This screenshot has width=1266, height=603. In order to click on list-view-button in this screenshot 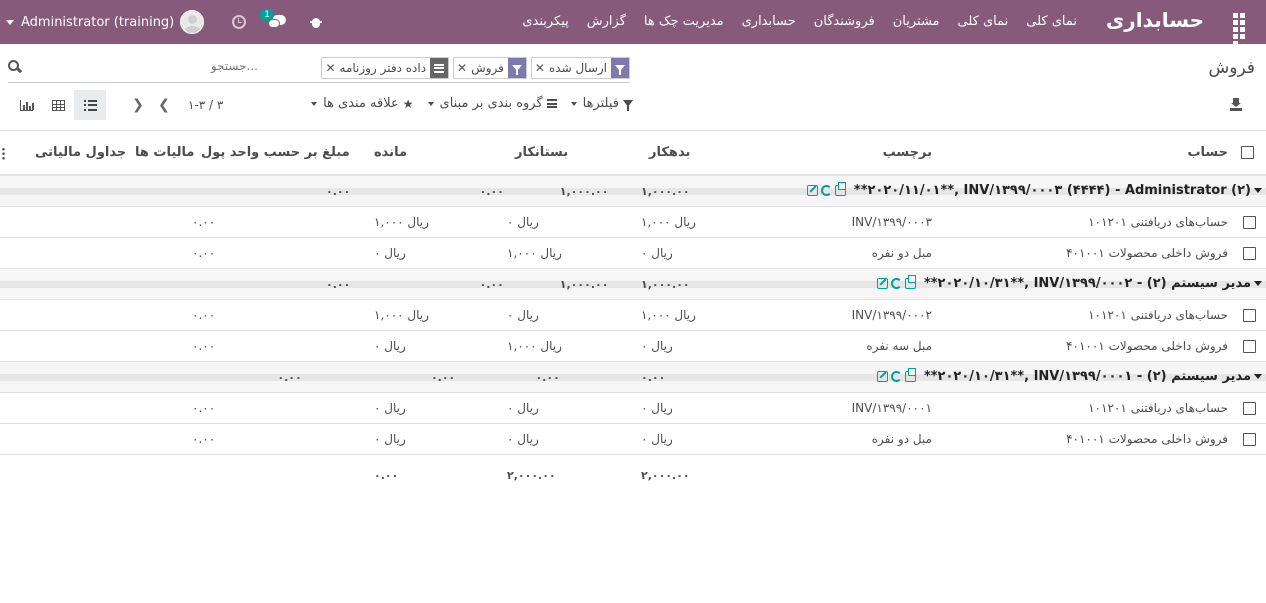, I will do `click(90, 105)`.